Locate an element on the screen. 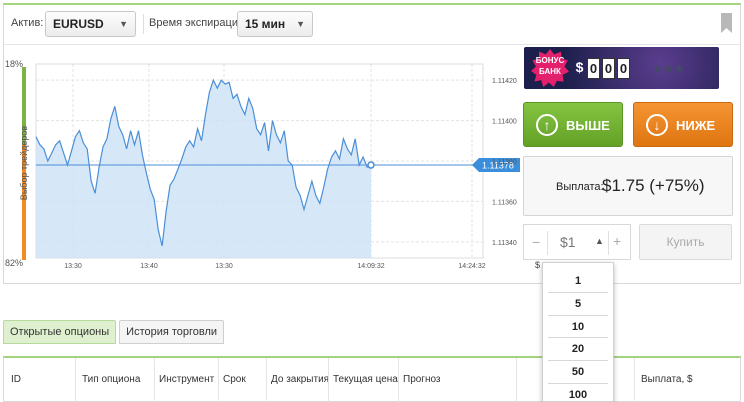  column-header: Выплата, $ is located at coordinates (667, 379).